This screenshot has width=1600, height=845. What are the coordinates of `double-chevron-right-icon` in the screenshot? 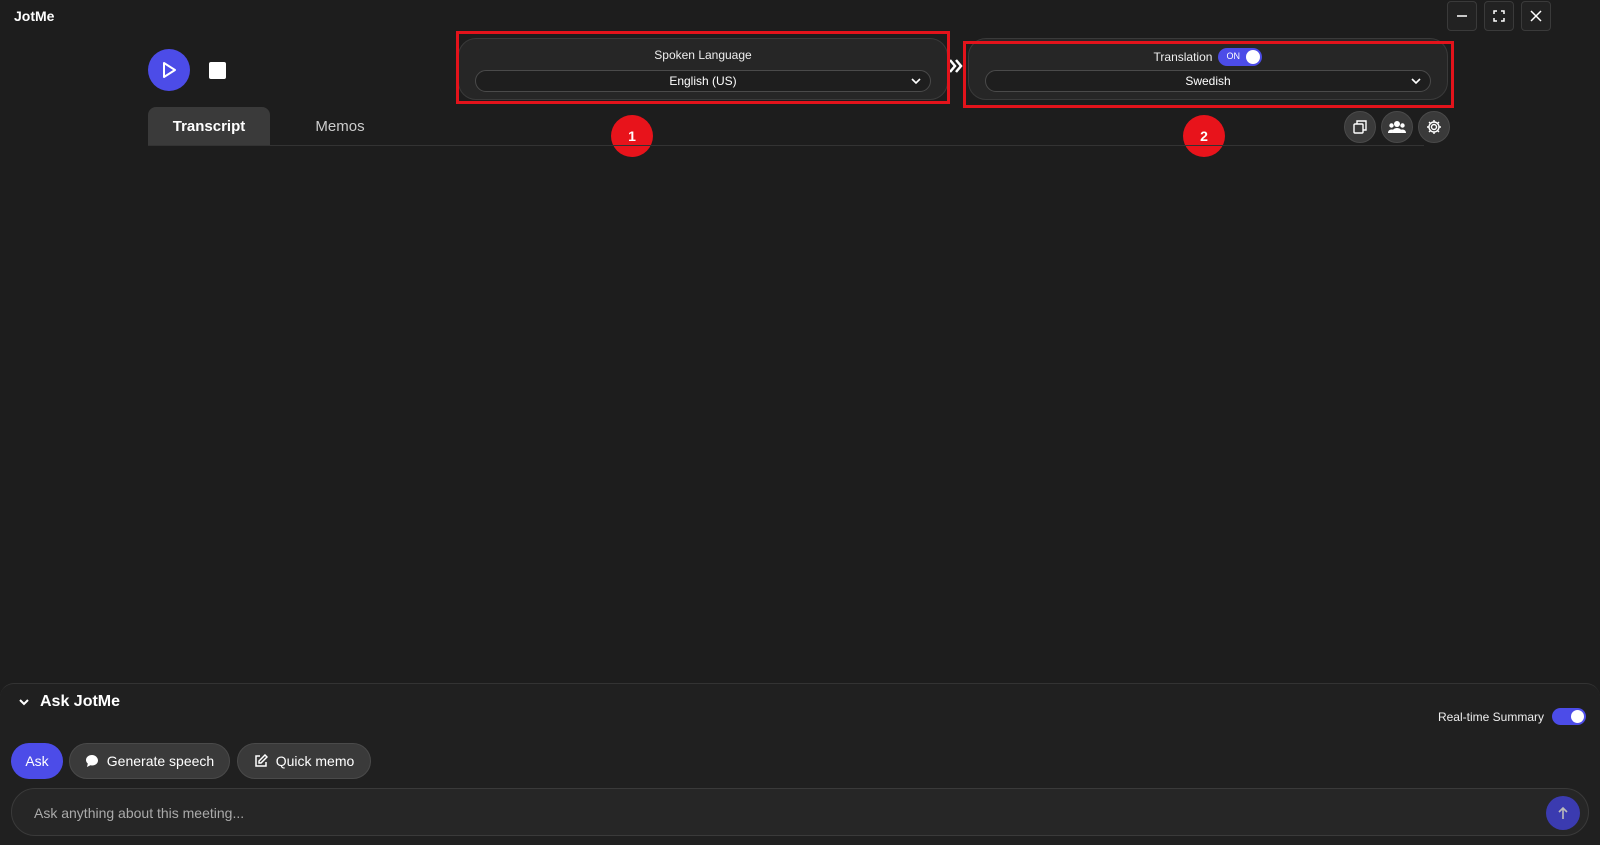 It's located at (956, 66).